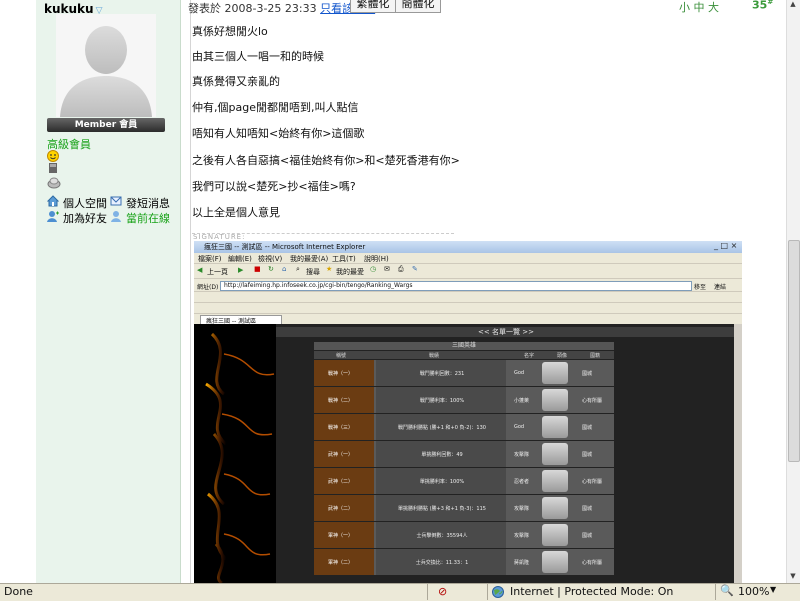 The width and height of the screenshot is (800, 601). What do you see at coordinates (217, 272) in the screenshot?
I see `embedded-back-label: 上一頁` at bounding box center [217, 272].